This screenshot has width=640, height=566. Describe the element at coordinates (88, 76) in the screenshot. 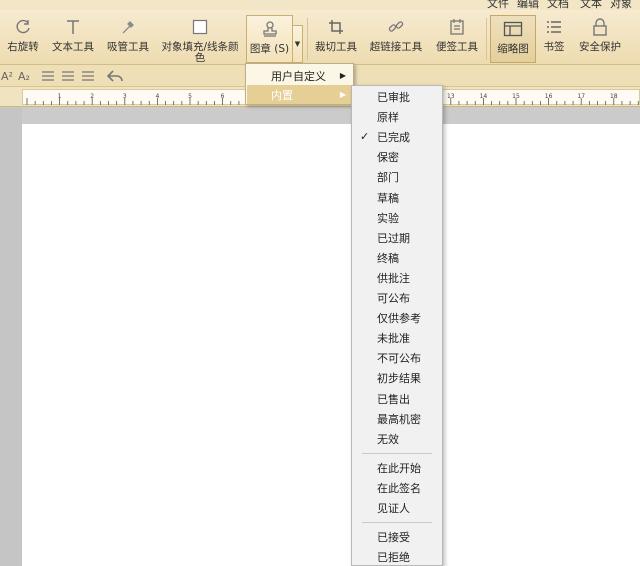

I see `align-right-icon` at that location.